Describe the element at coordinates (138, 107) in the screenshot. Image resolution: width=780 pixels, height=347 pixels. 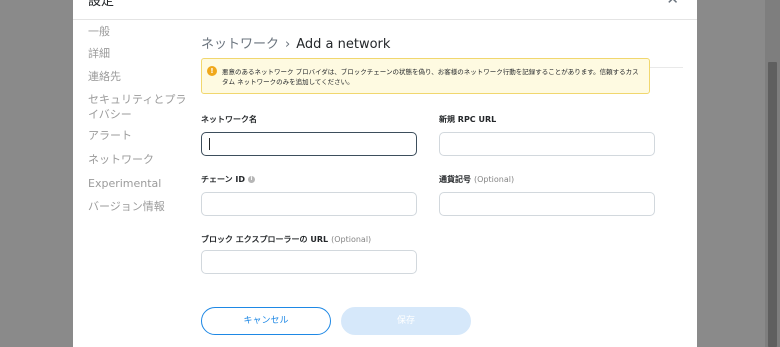
I see `sidebar-item-security-privacy: セキュリティとプライバシー` at that location.